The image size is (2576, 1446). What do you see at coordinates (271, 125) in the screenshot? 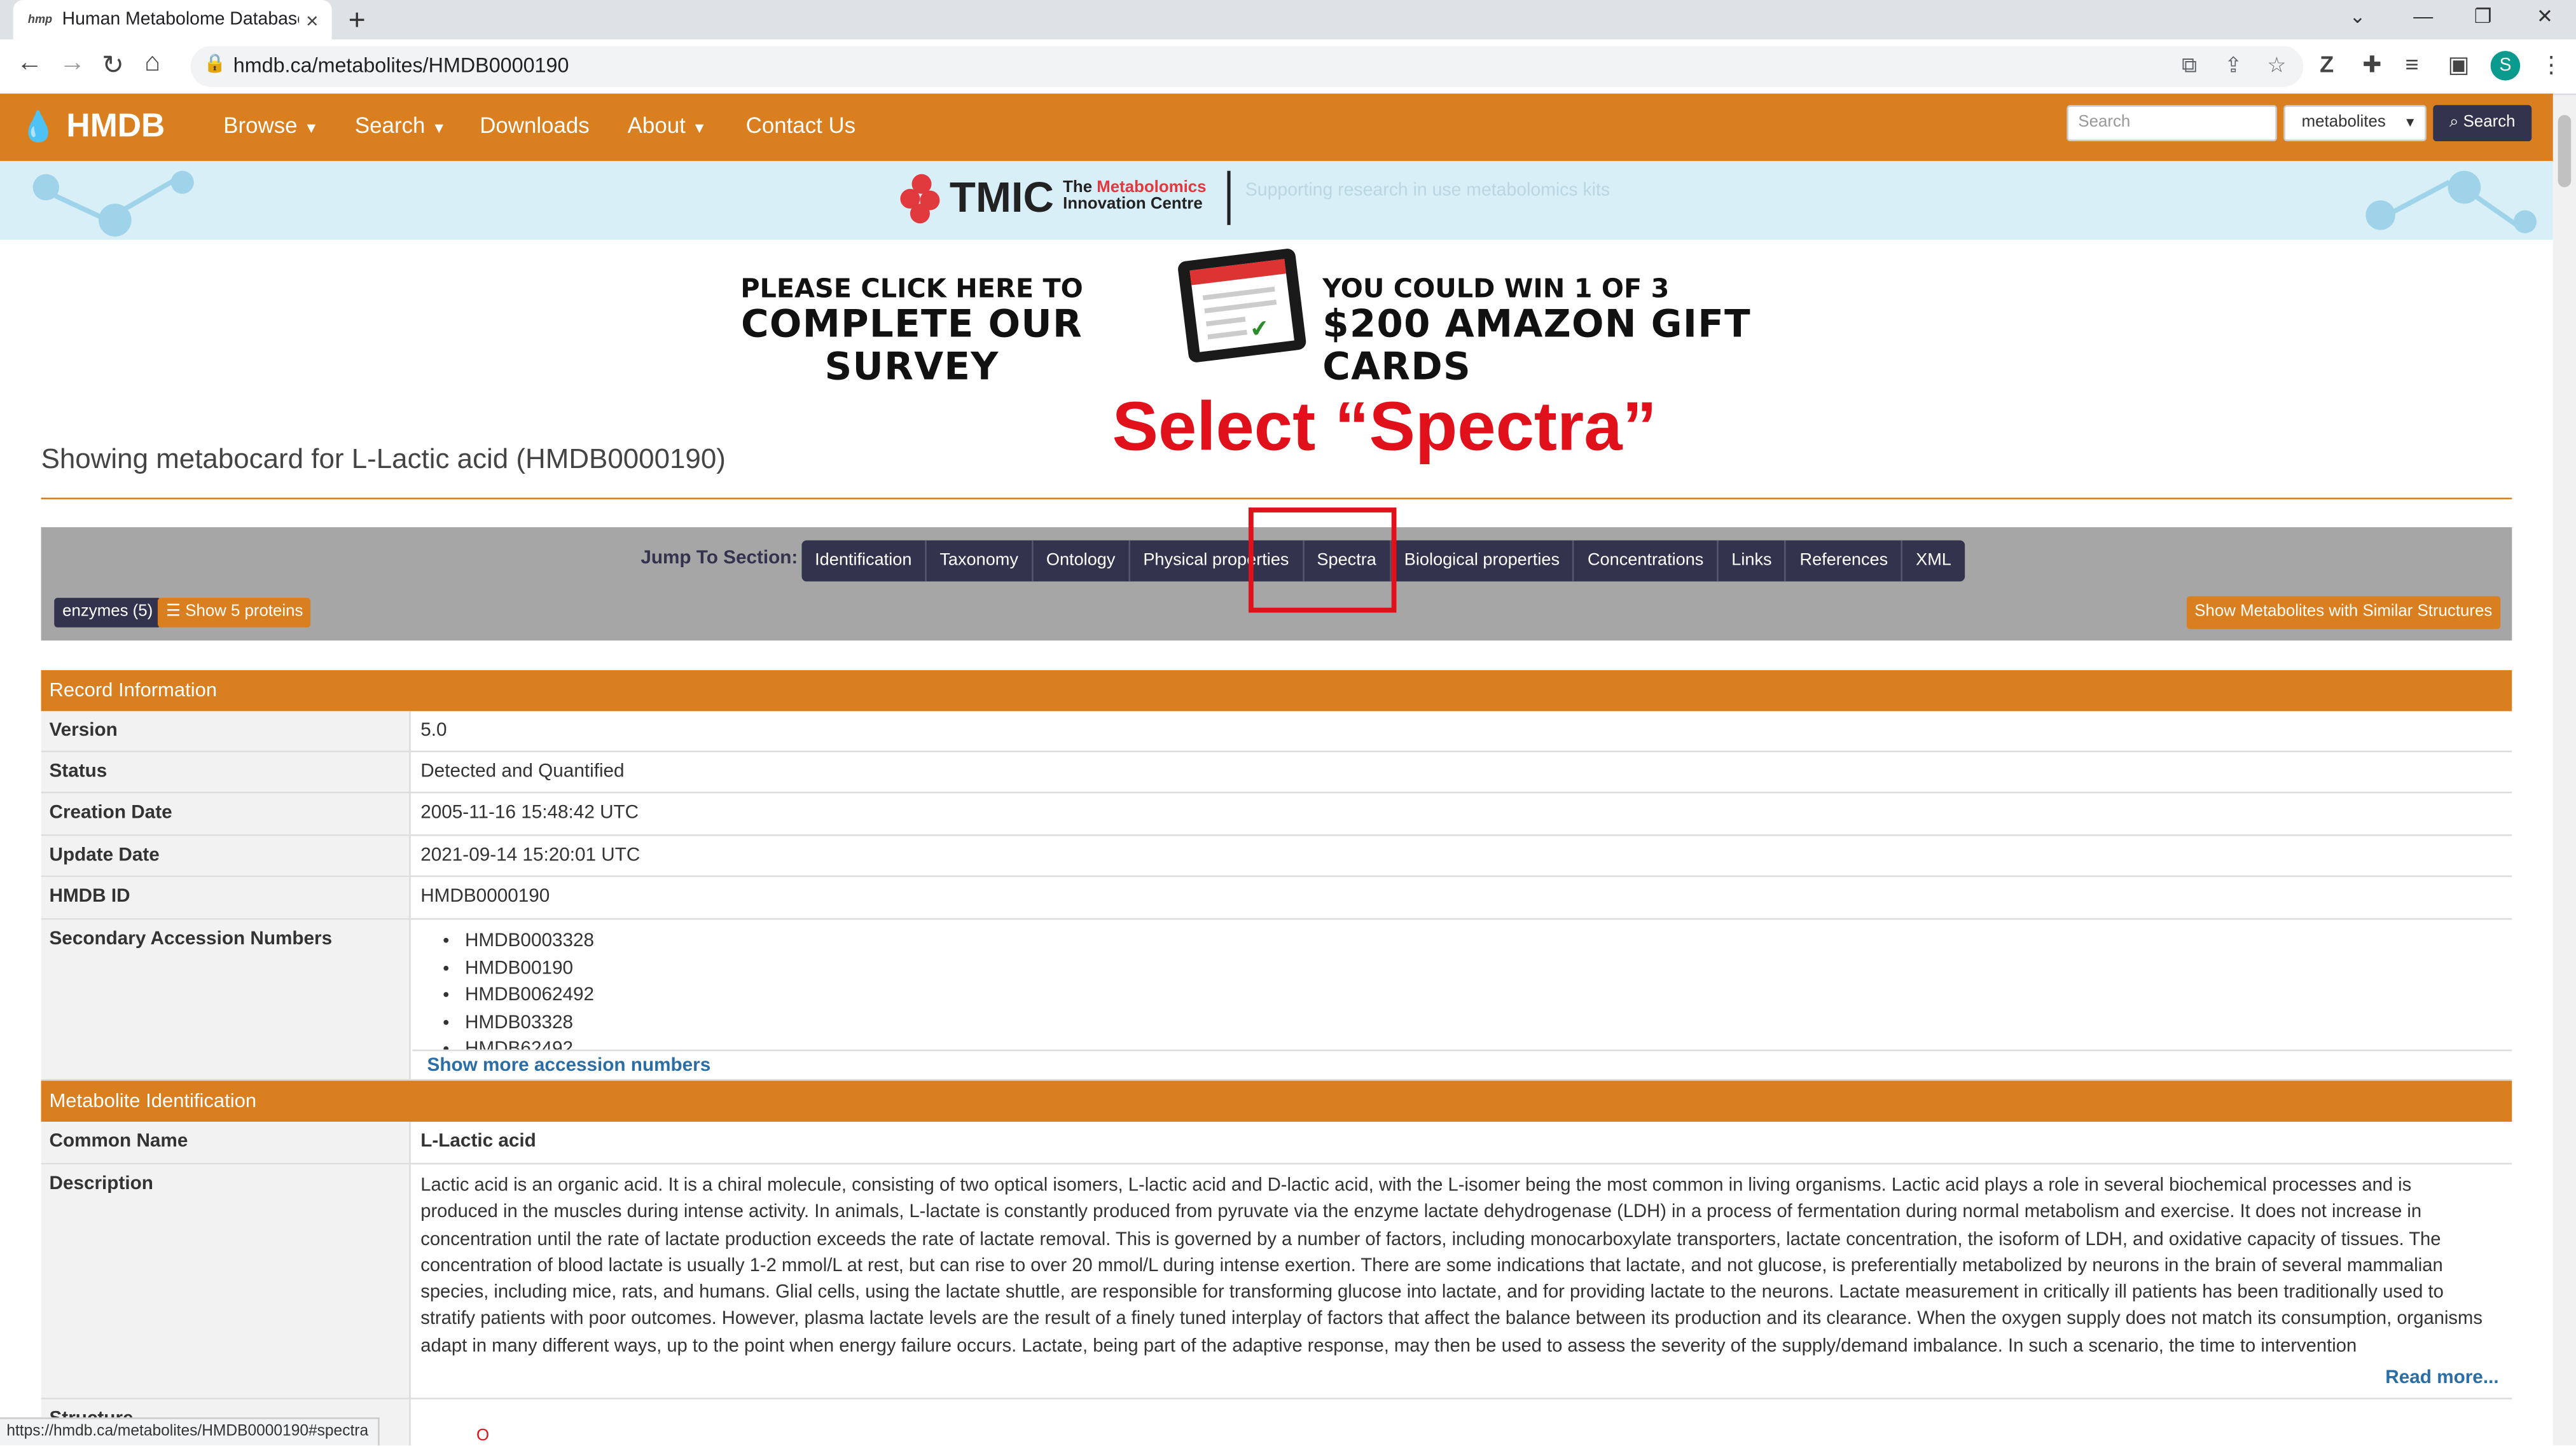
I see `nav-browse: Browse ▼` at bounding box center [271, 125].